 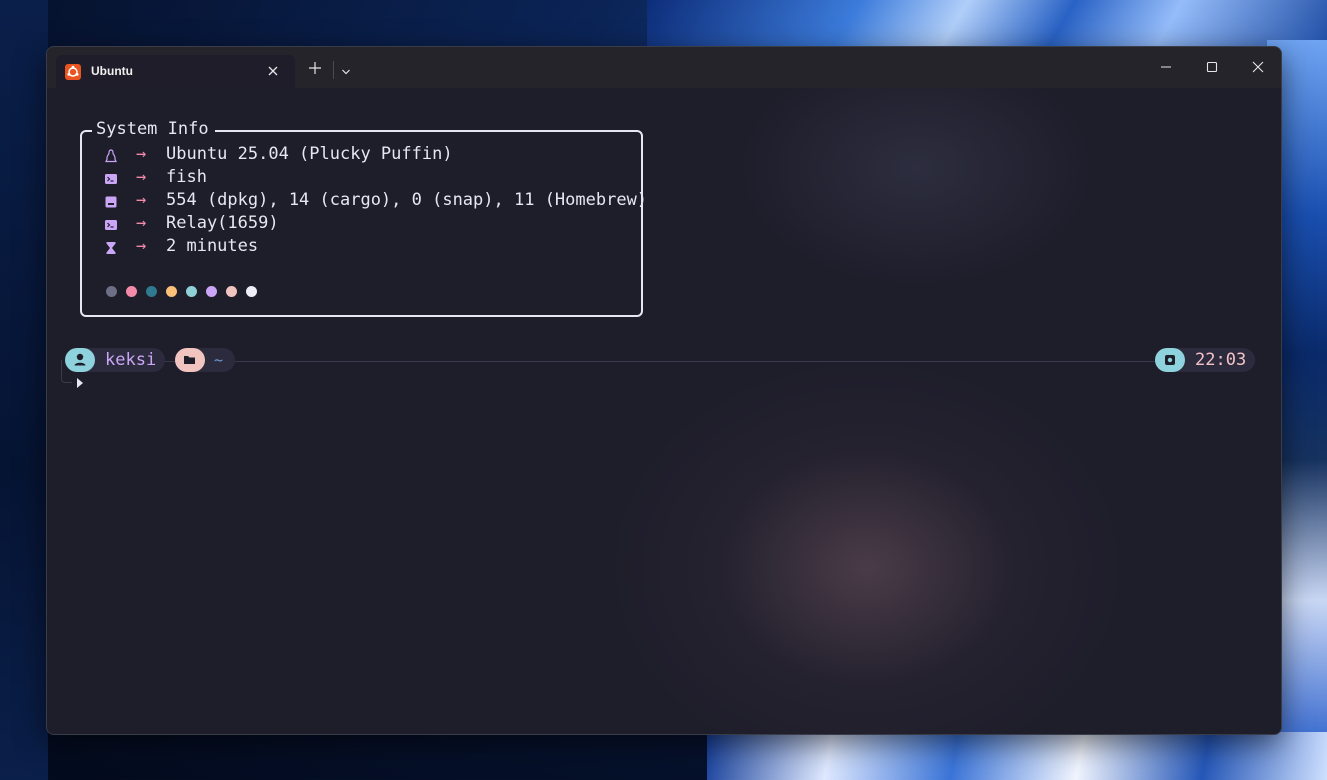 What do you see at coordinates (24, 390) in the screenshot?
I see `wallpaper-left` at bounding box center [24, 390].